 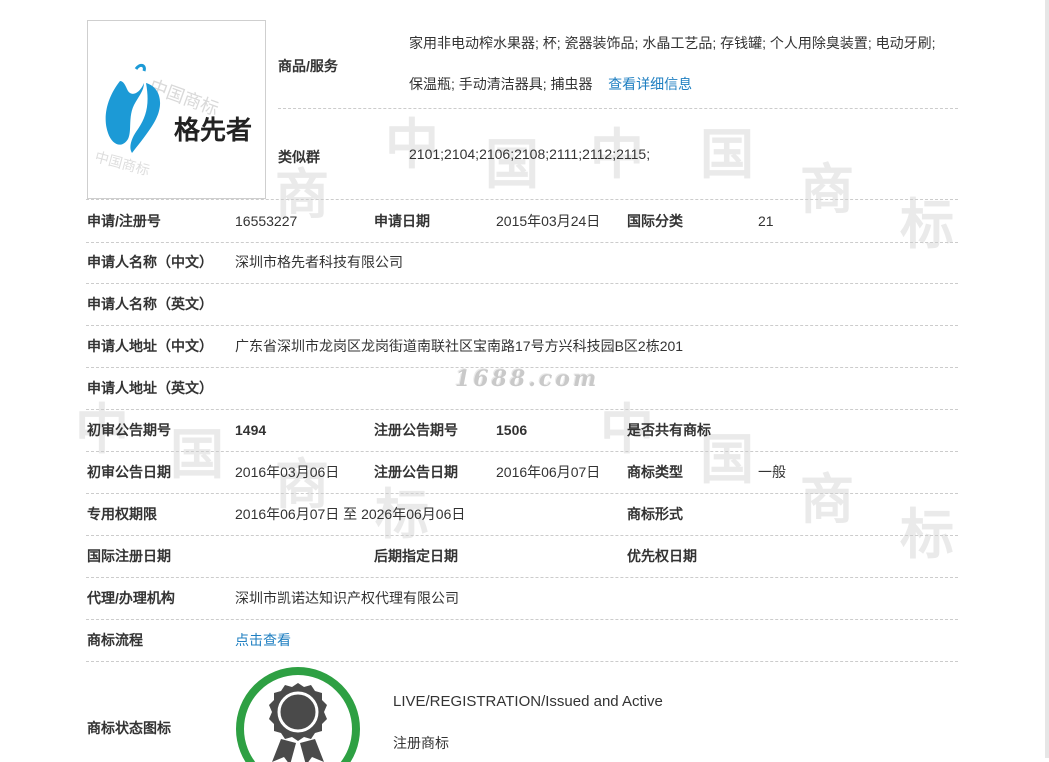 What do you see at coordinates (129, 728) in the screenshot?
I see `status-icon-label: 商标状态图标` at bounding box center [129, 728].